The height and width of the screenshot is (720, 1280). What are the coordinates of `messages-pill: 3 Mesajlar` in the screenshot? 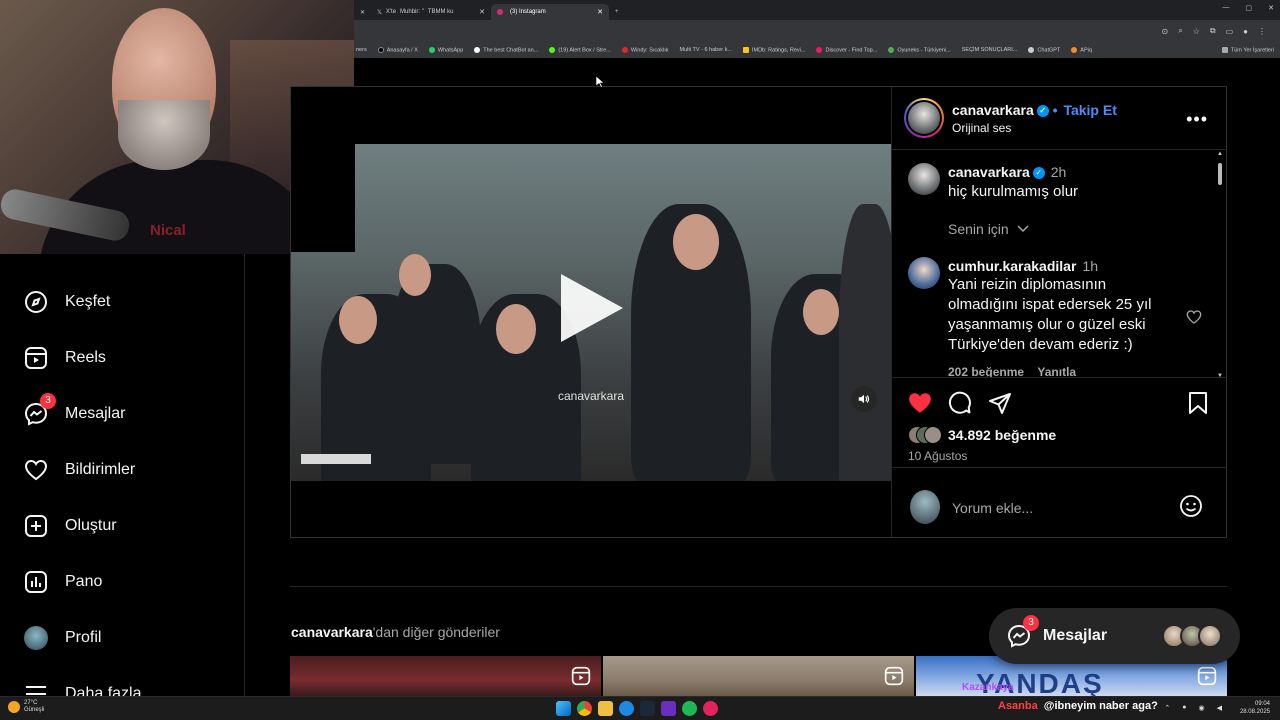 It's located at (1114, 636).